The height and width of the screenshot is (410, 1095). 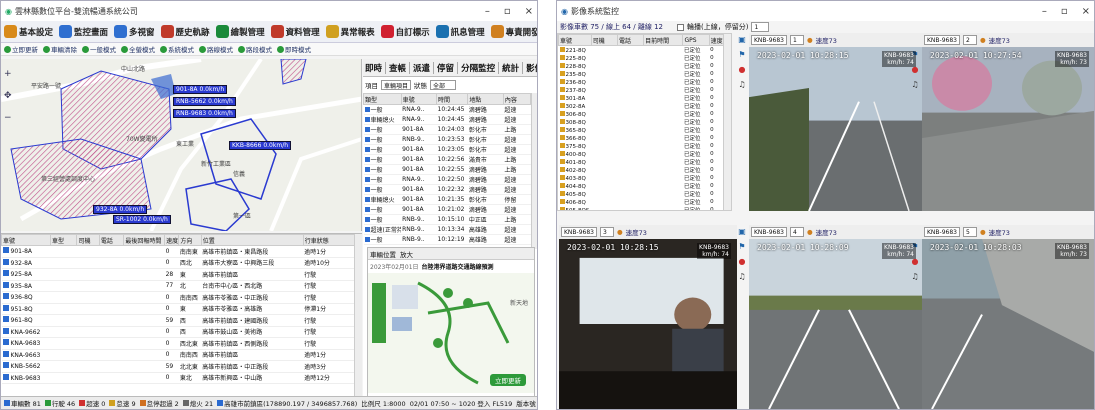 I want to click on toolbar-button: 自訂標示, so click(x=405, y=31).